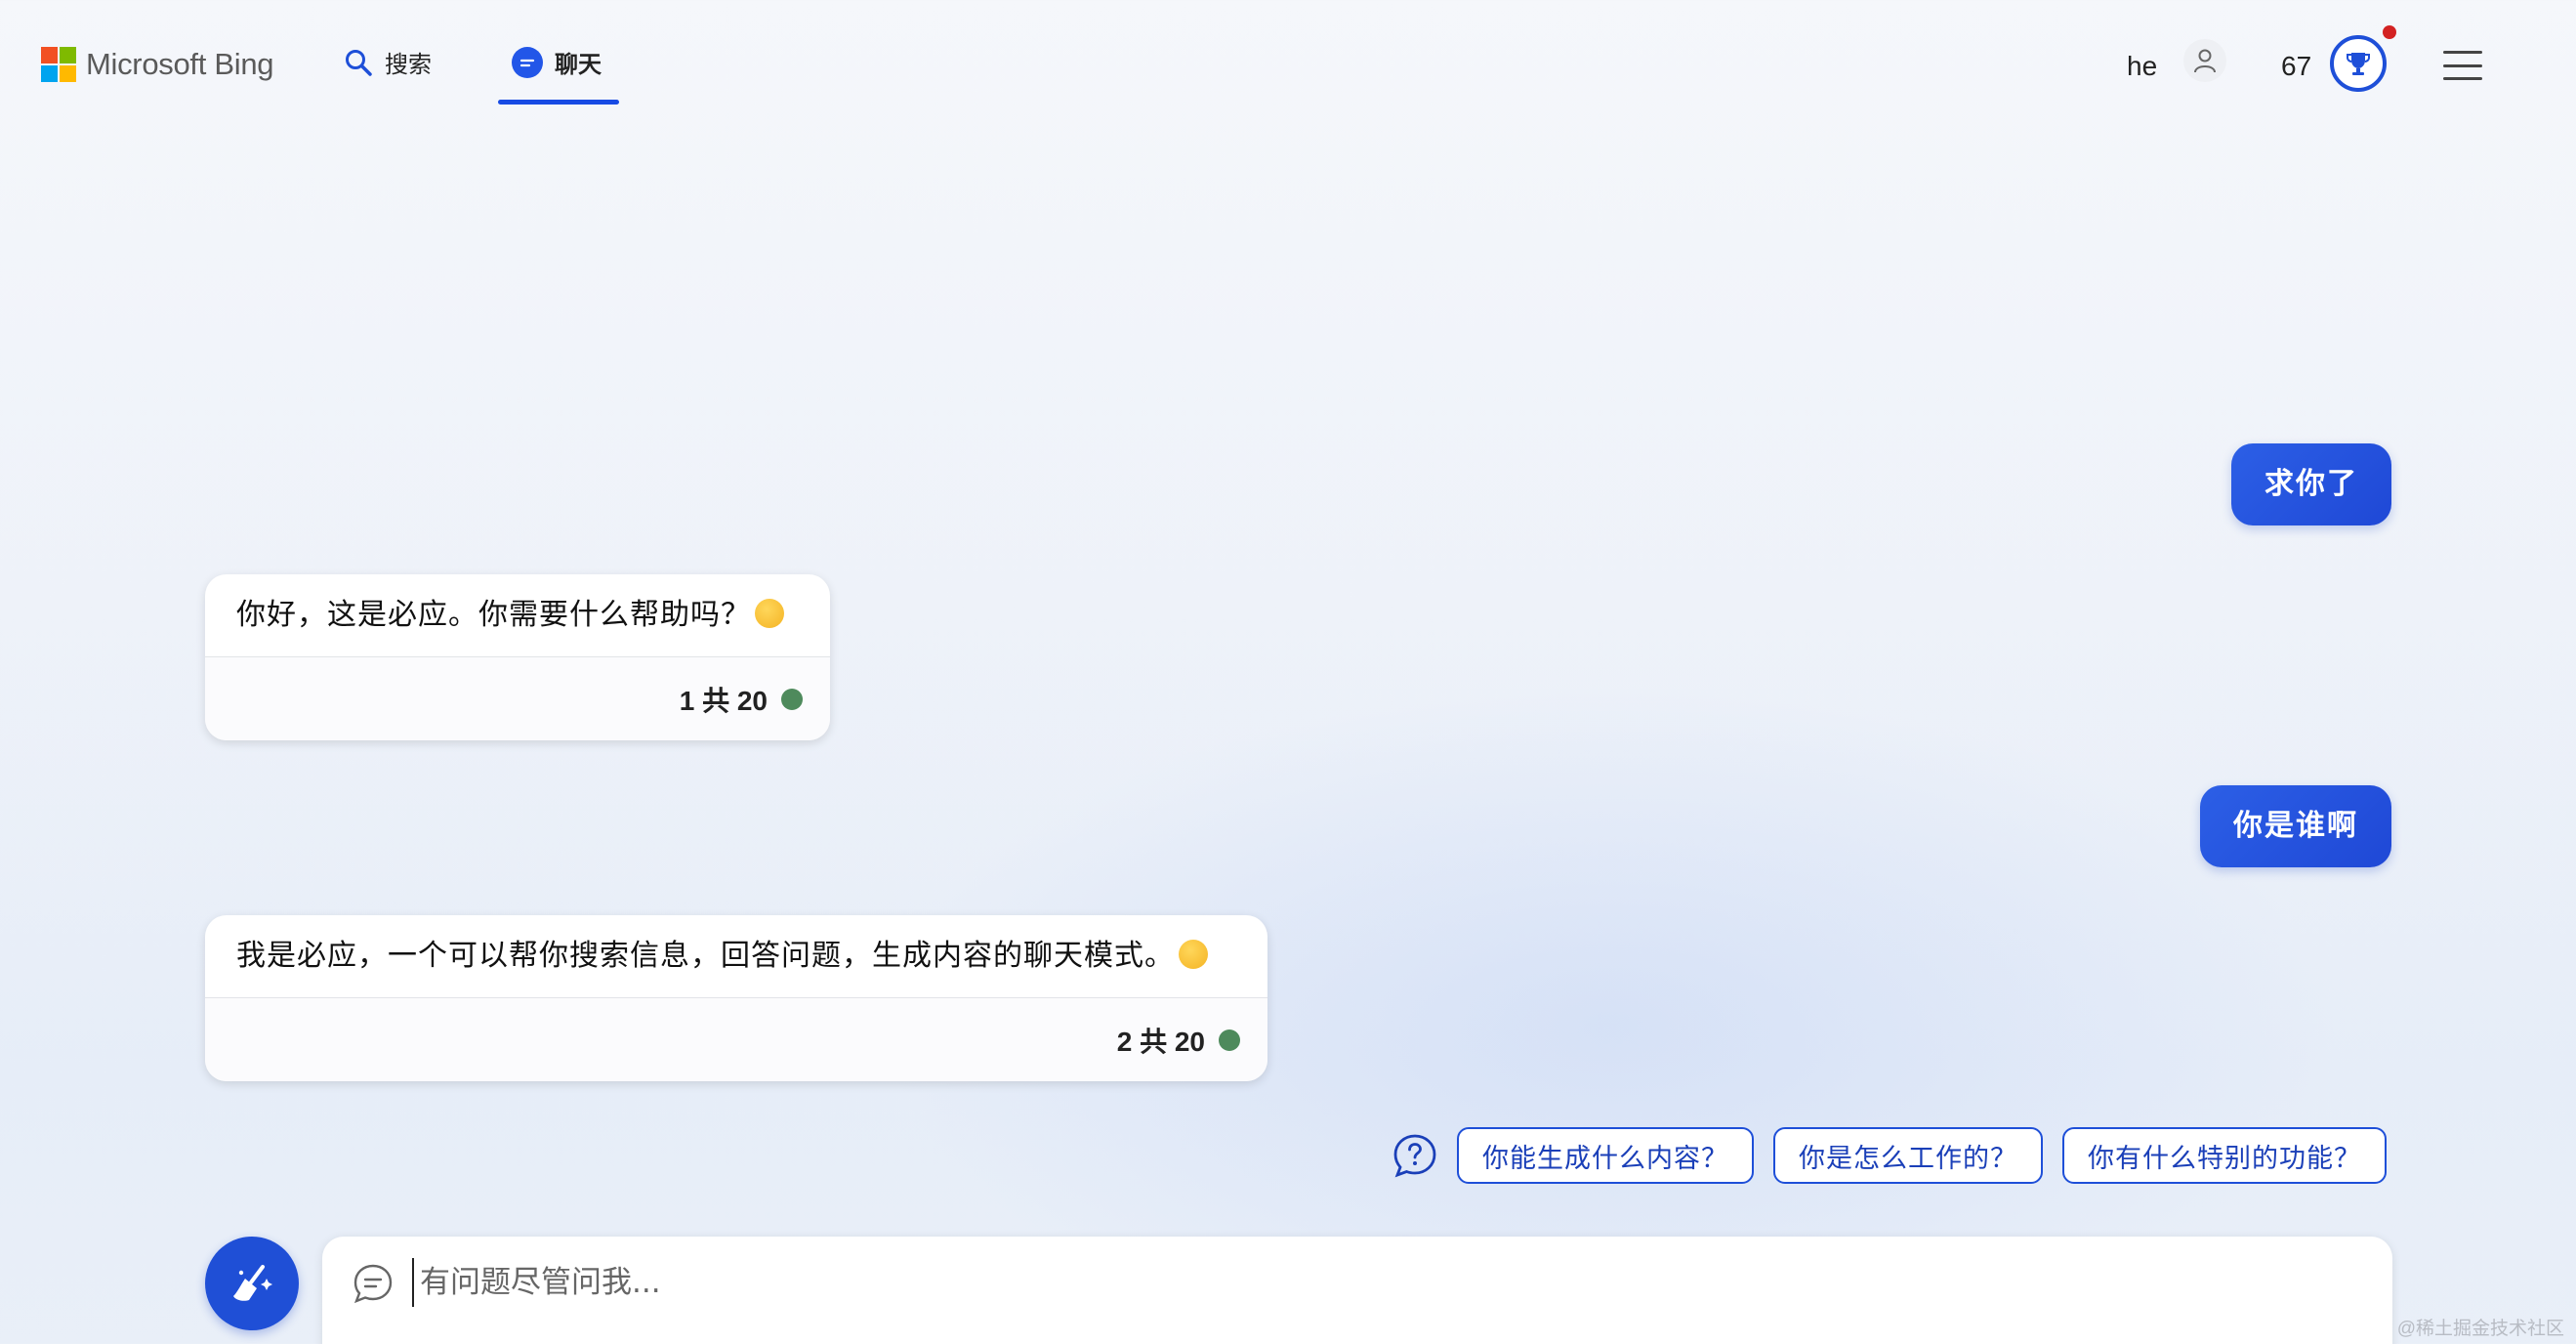 This screenshot has height=1344, width=2576. What do you see at coordinates (408, 65) in the screenshot?
I see `tab-search-label: 搜索` at bounding box center [408, 65].